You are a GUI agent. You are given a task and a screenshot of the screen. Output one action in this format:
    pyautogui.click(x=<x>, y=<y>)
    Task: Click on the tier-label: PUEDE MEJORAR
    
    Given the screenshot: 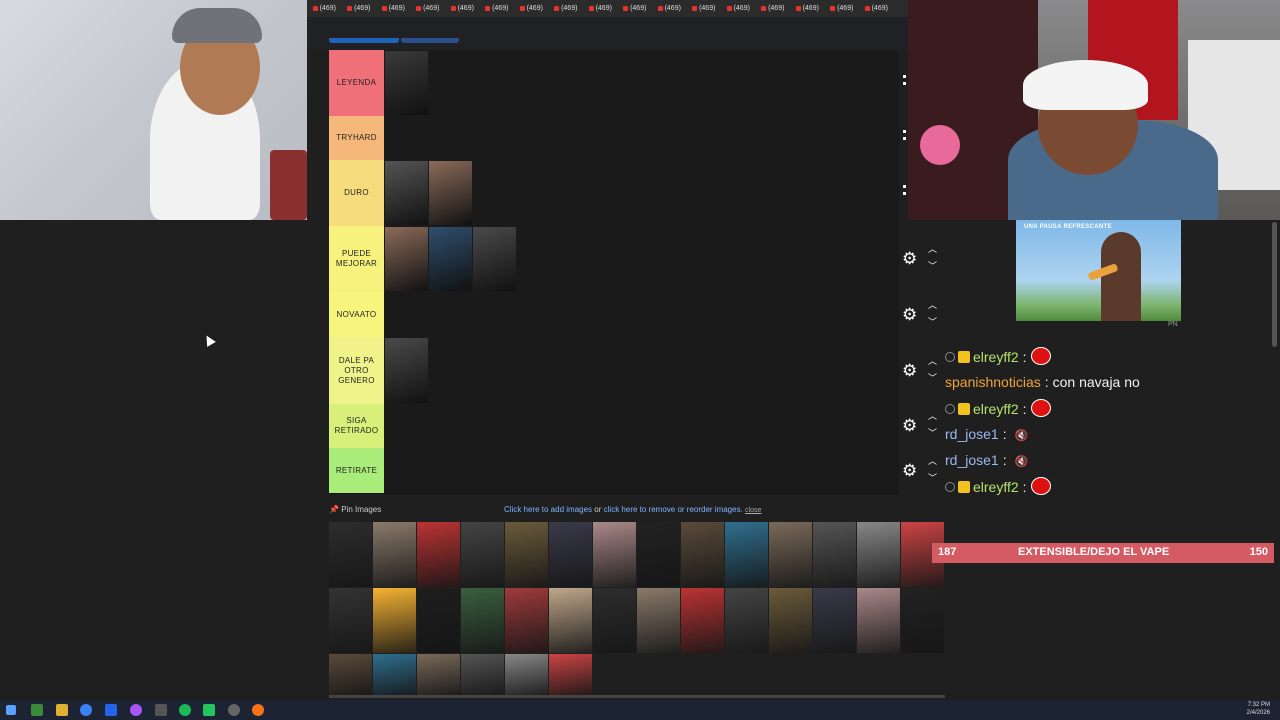 What is the action you would take?
    pyautogui.click(x=356, y=259)
    